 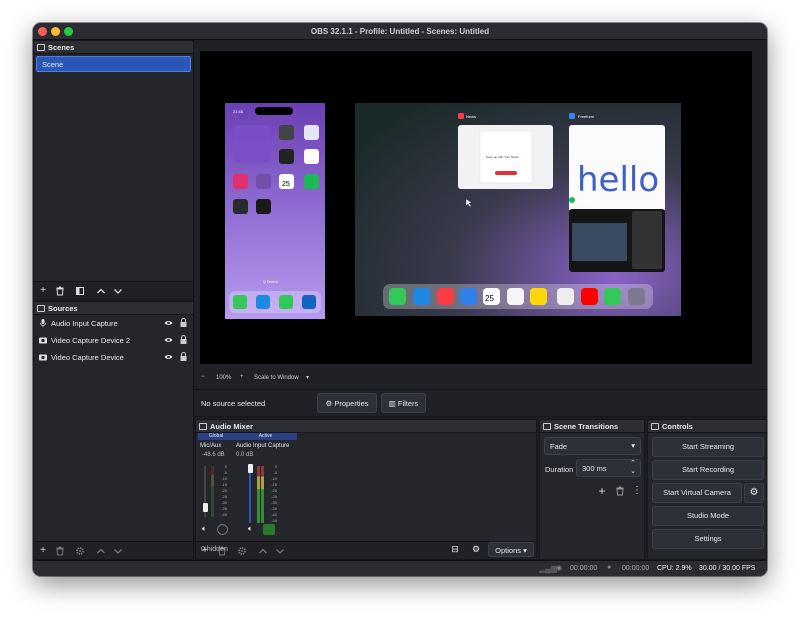 I want to click on start-recording-button: Start Recording, so click(x=708, y=470).